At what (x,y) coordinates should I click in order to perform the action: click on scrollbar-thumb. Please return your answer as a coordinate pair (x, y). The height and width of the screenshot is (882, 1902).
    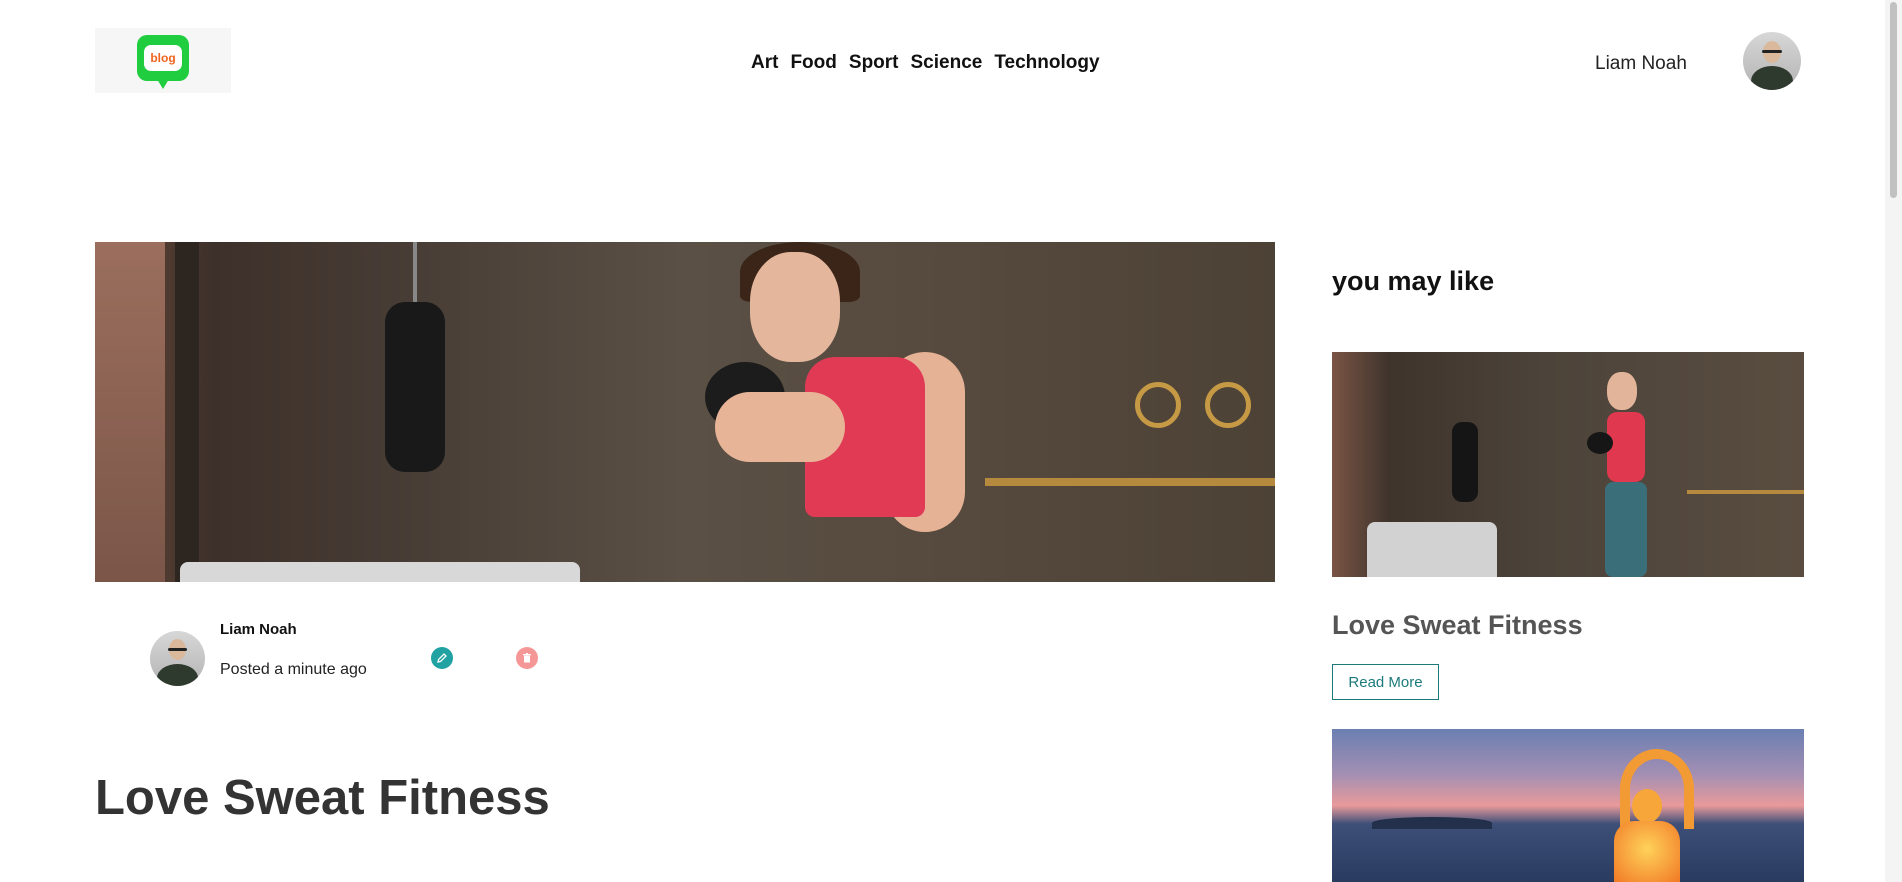
    Looking at the image, I should click on (1893, 100).